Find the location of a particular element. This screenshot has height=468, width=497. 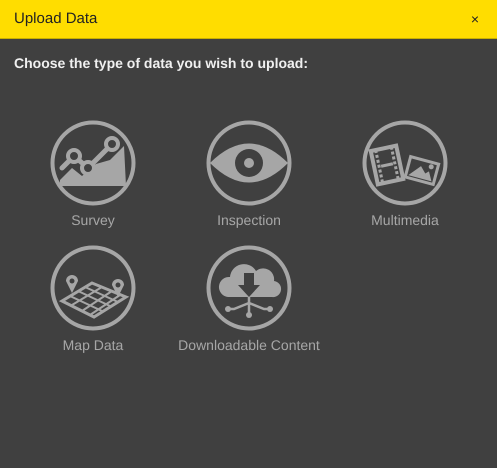

data-type-option: Survey is located at coordinates (93, 175).